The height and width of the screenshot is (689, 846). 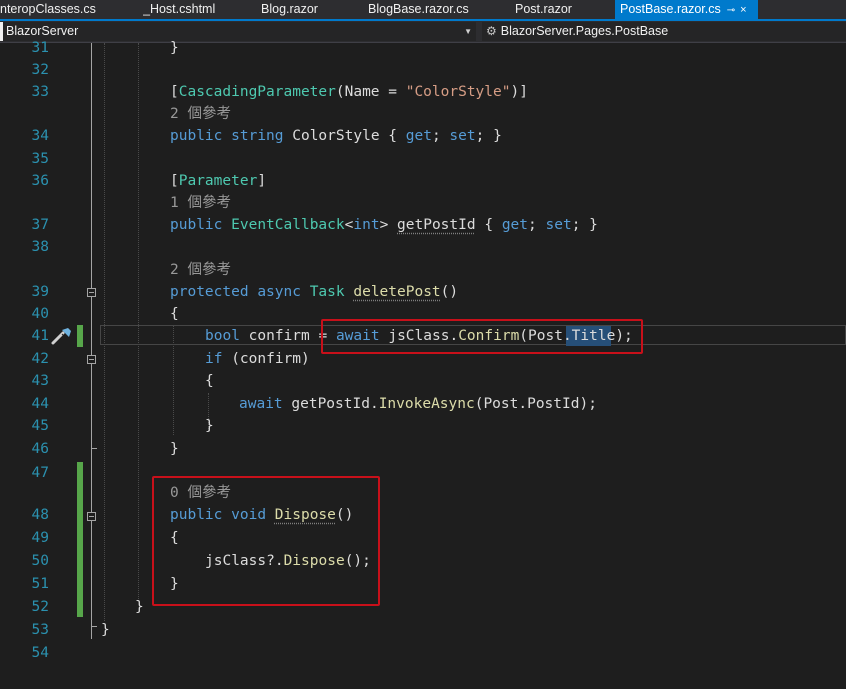 I want to click on code-line-36: [Parameter], so click(x=218, y=181).